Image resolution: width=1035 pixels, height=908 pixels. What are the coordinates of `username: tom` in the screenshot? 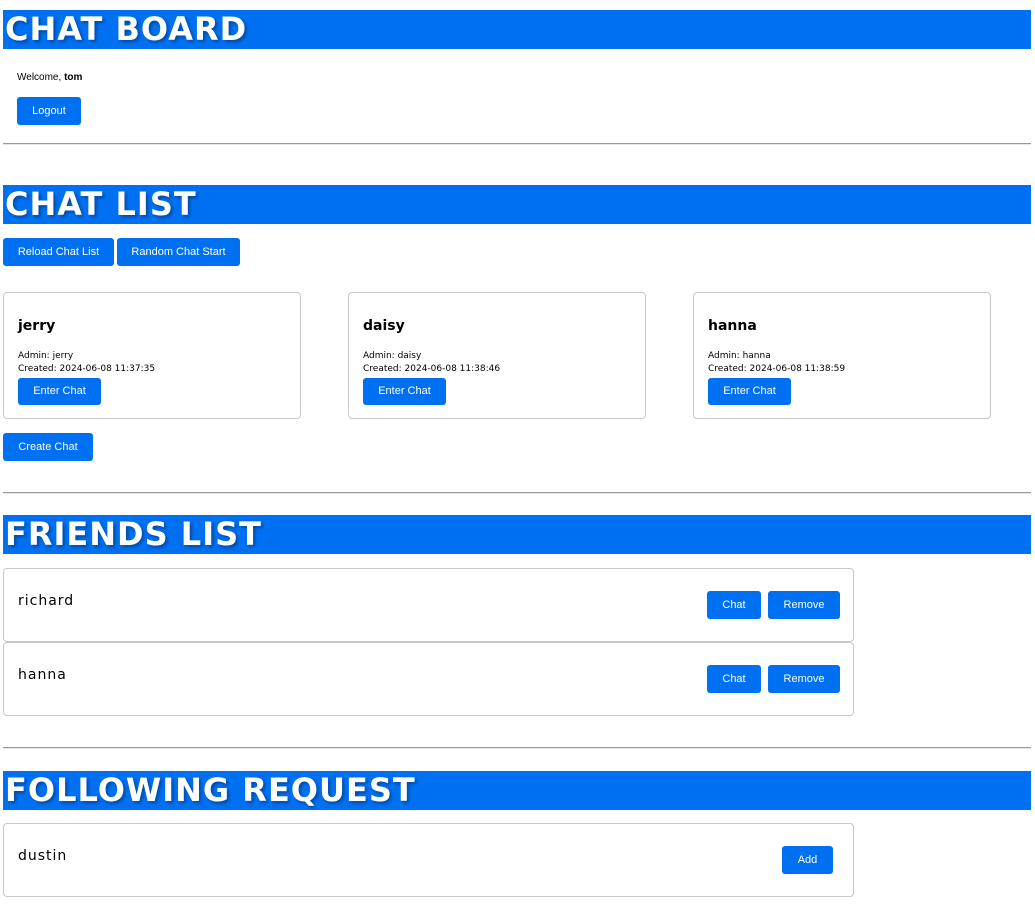 It's located at (73, 77).